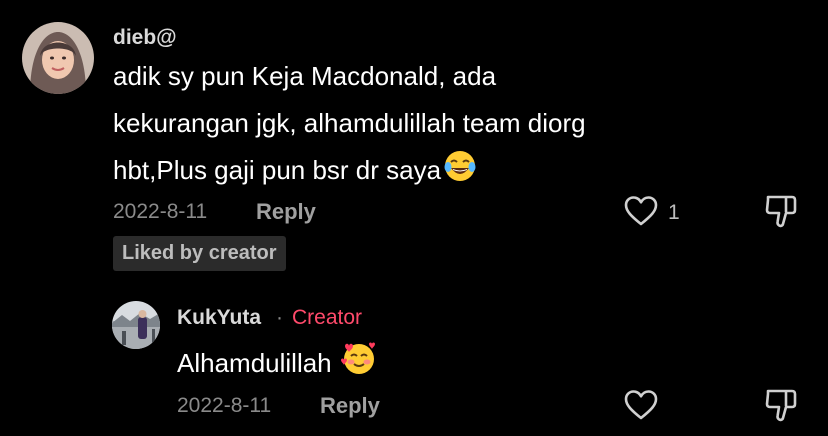 Image resolution: width=828 pixels, height=436 pixels. Describe the element at coordinates (674, 212) in the screenshot. I see `like-count: 1` at that location.